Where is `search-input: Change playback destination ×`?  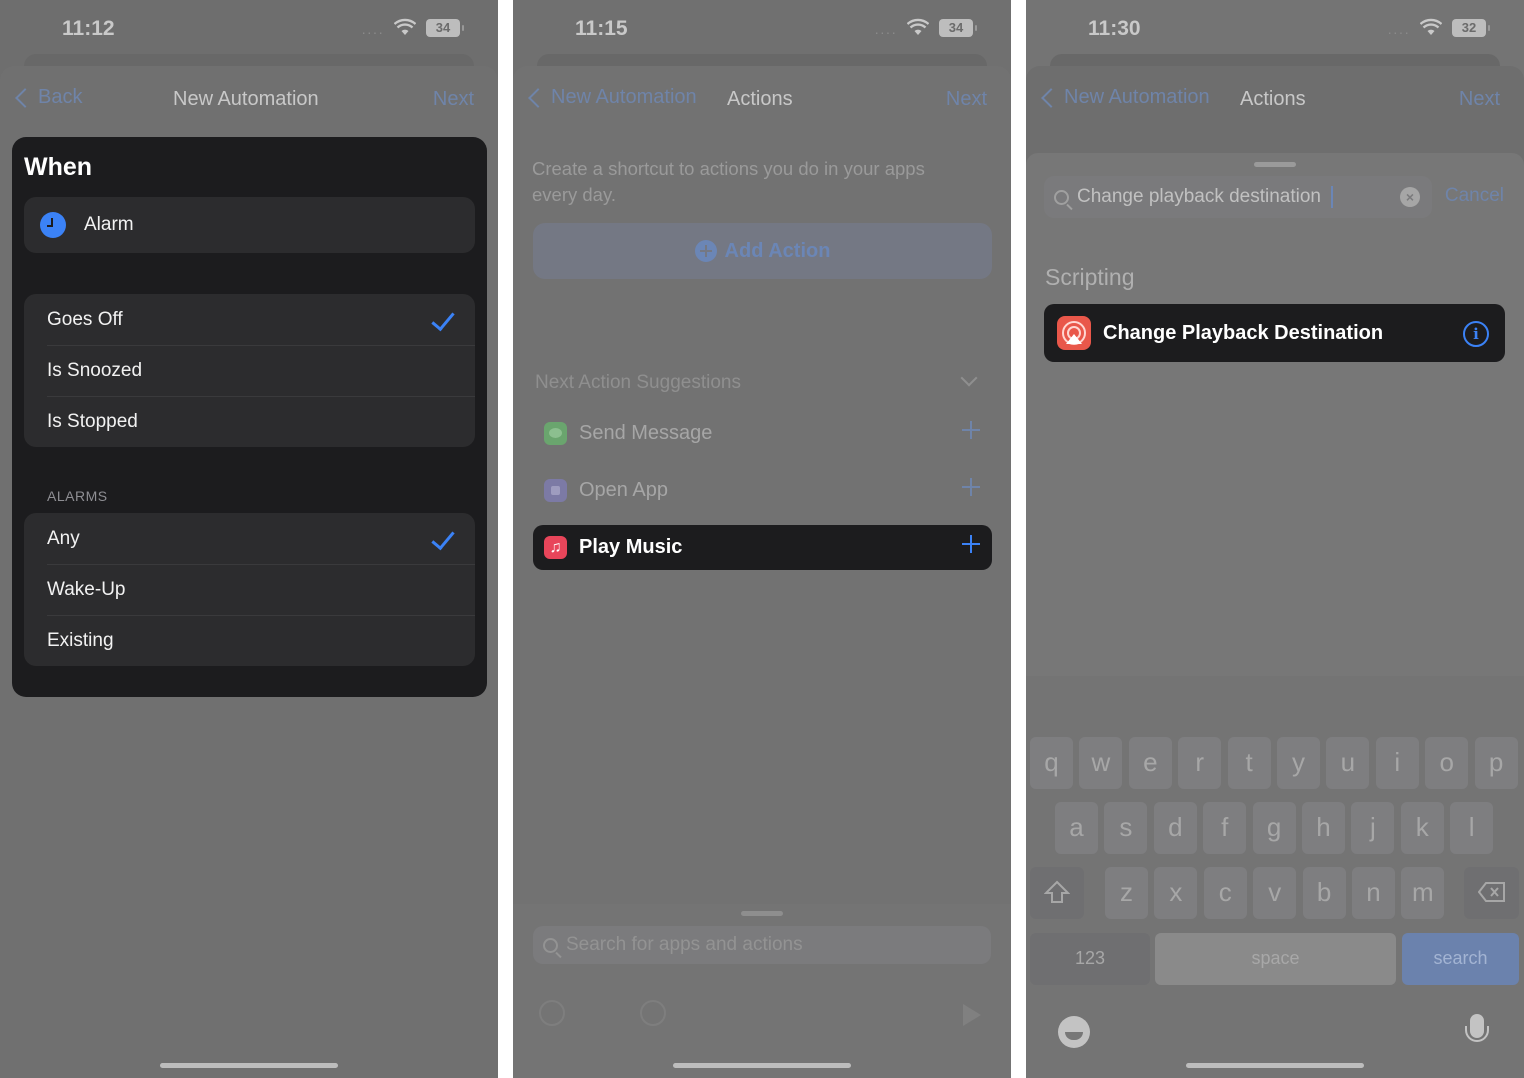 search-input: Change playback destination × is located at coordinates (1238, 197).